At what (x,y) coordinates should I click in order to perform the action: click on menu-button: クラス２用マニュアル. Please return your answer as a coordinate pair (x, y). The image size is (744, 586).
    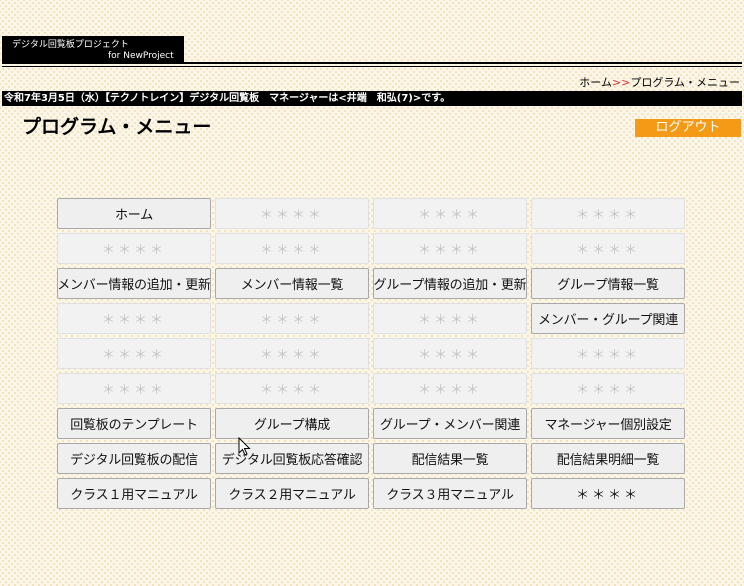
    Looking at the image, I should click on (292, 493).